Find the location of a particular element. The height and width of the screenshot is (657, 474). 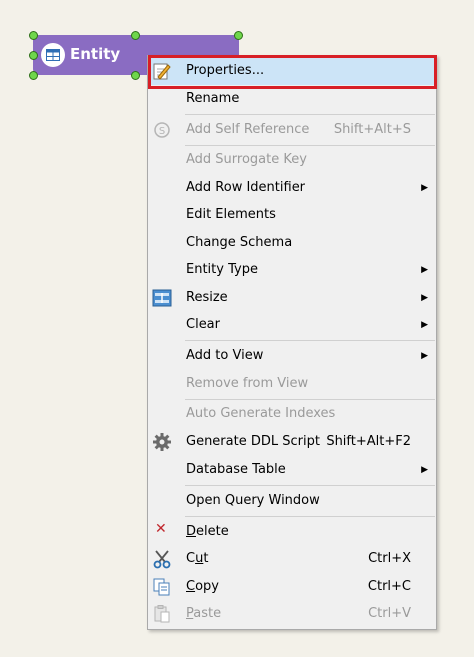

menu-item-edit-elements: Edit Elements is located at coordinates (292, 215).